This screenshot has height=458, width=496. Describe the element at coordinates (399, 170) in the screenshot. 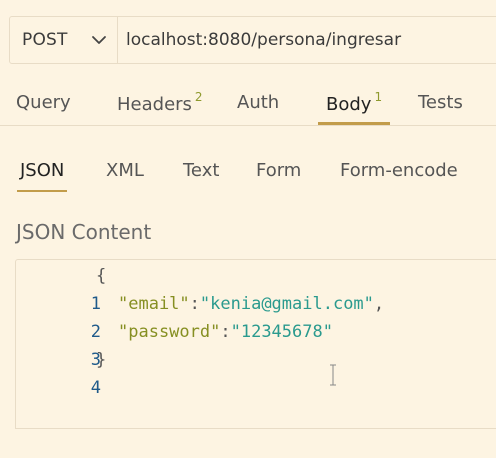

I see `body-tab-label: Form-encode` at that location.